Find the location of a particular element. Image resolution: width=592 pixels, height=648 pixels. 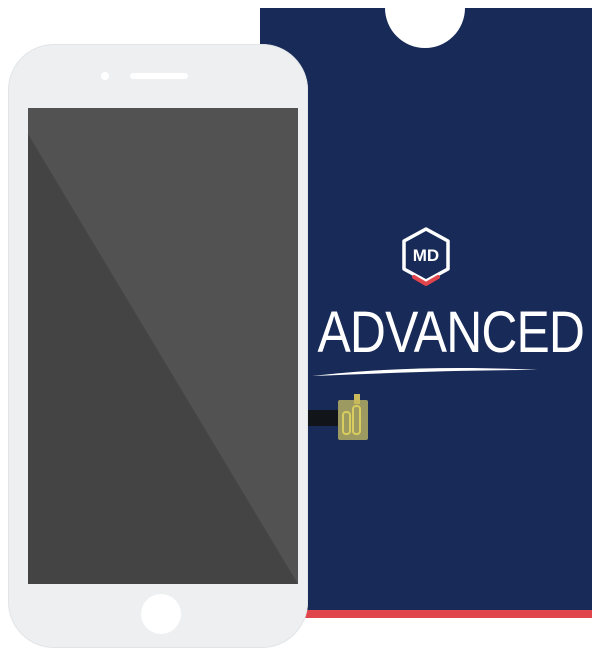

front-camera is located at coordinates (105, 76).